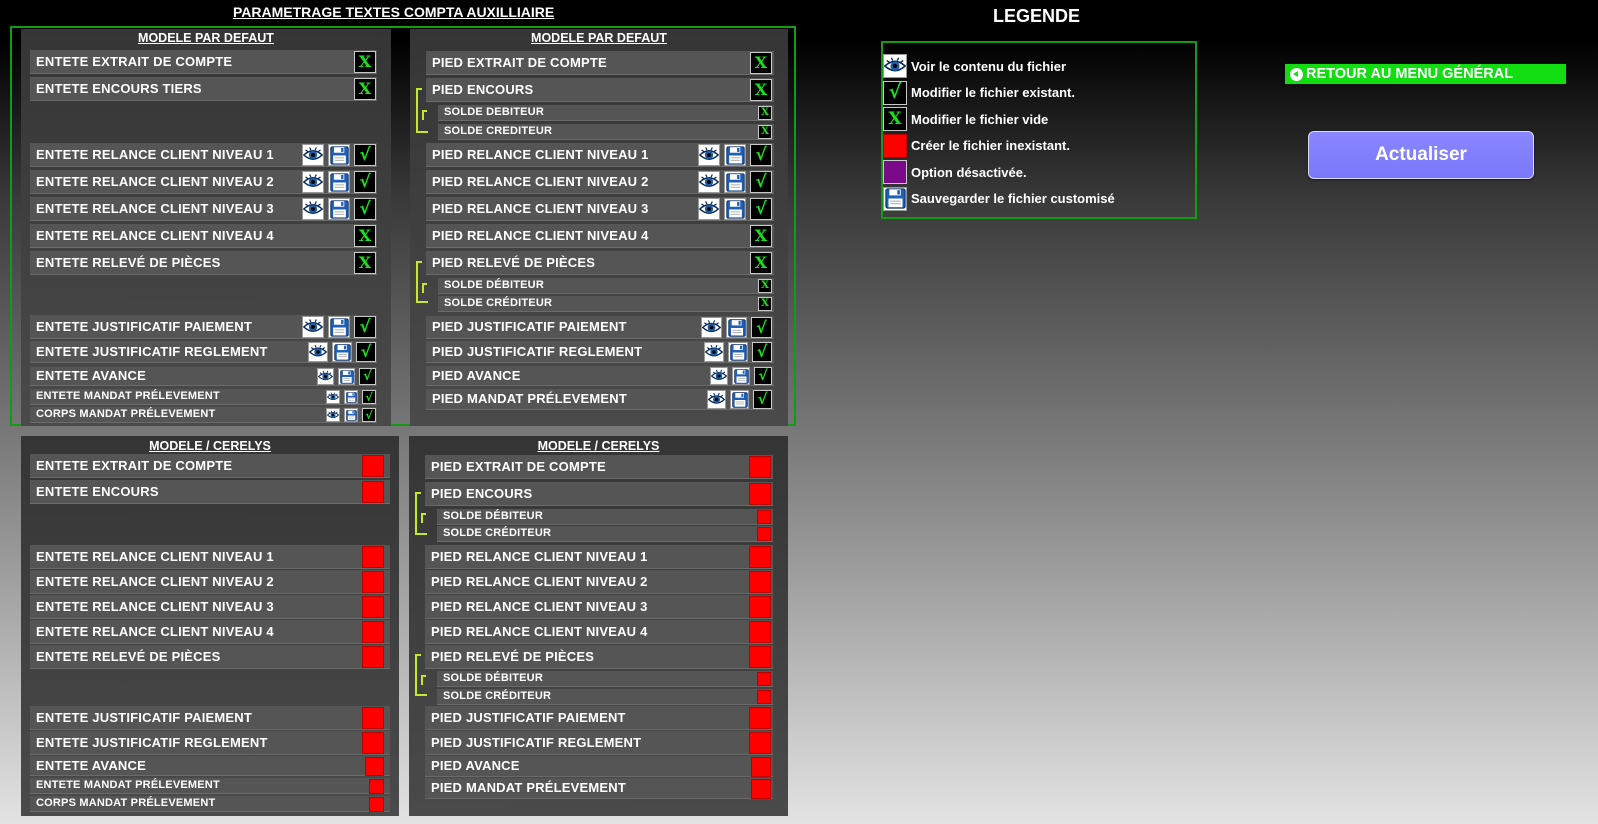 The width and height of the screenshot is (1598, 824). Describe the element at coordinates (536, 742) in the screenshot. I see `row-label: PIED JUSTIFICATIF REGLEMENT` at that location.